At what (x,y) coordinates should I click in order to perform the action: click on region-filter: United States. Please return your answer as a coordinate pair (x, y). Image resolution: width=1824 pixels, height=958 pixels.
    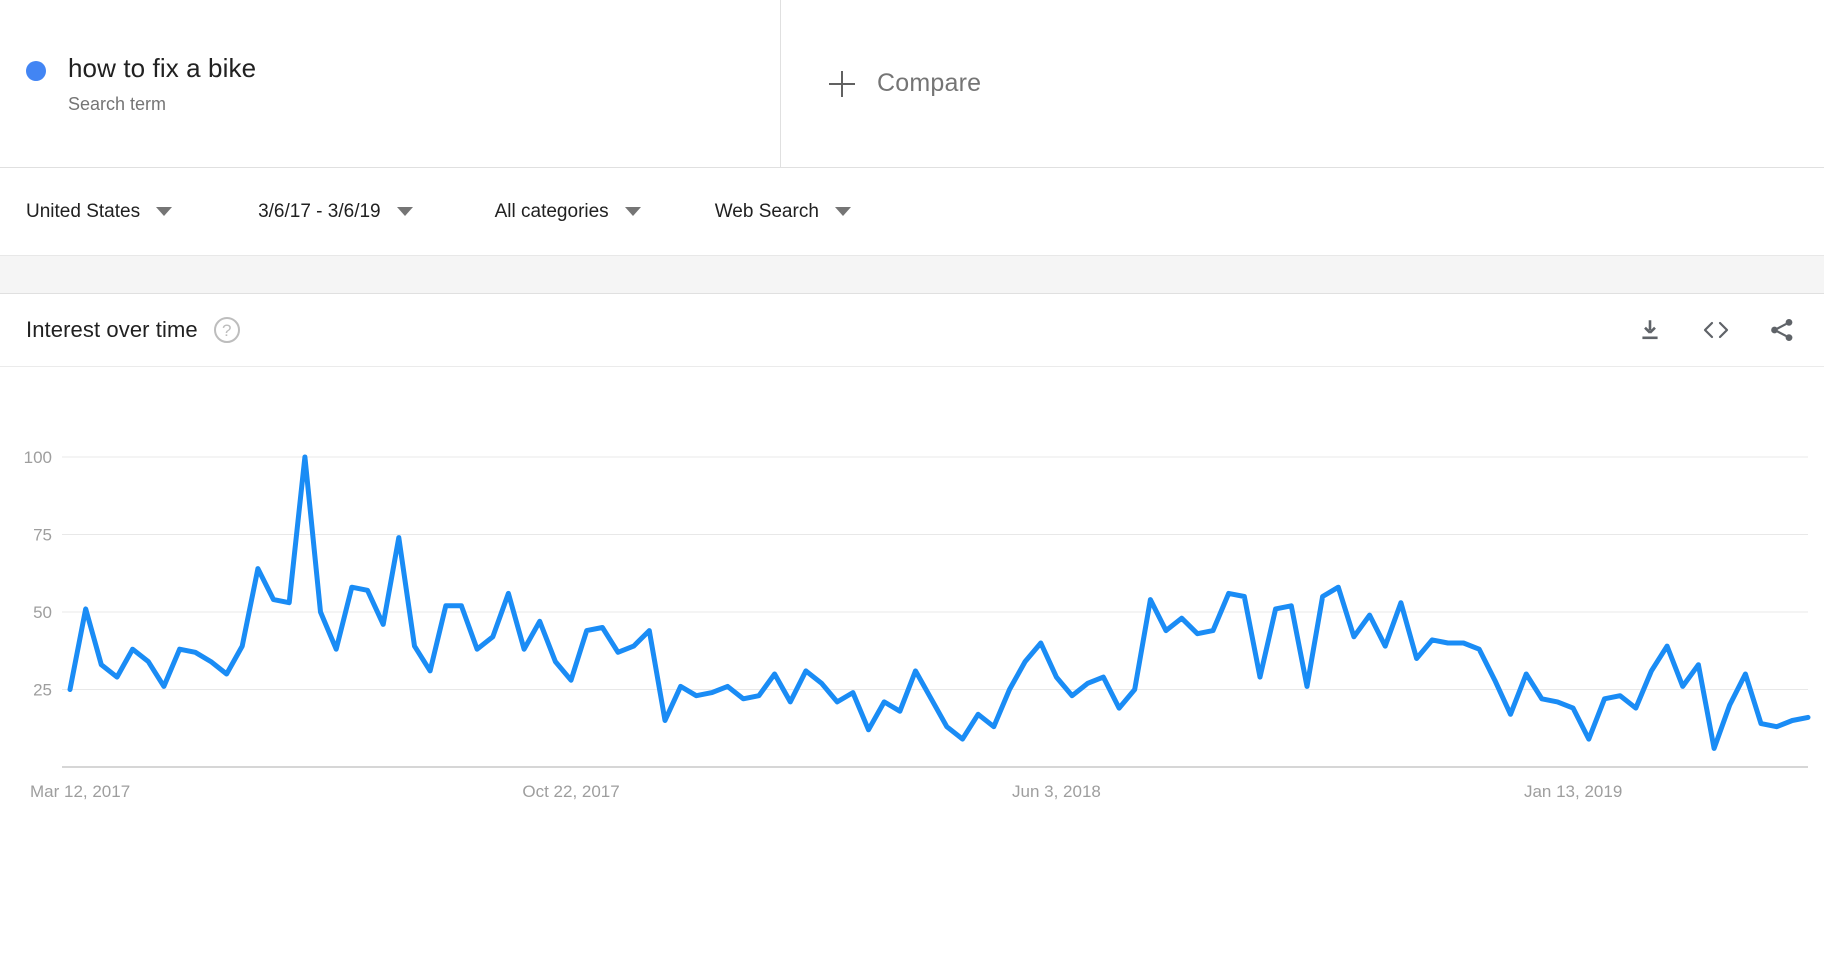
    Looking at the image, I should click on (99, 211).